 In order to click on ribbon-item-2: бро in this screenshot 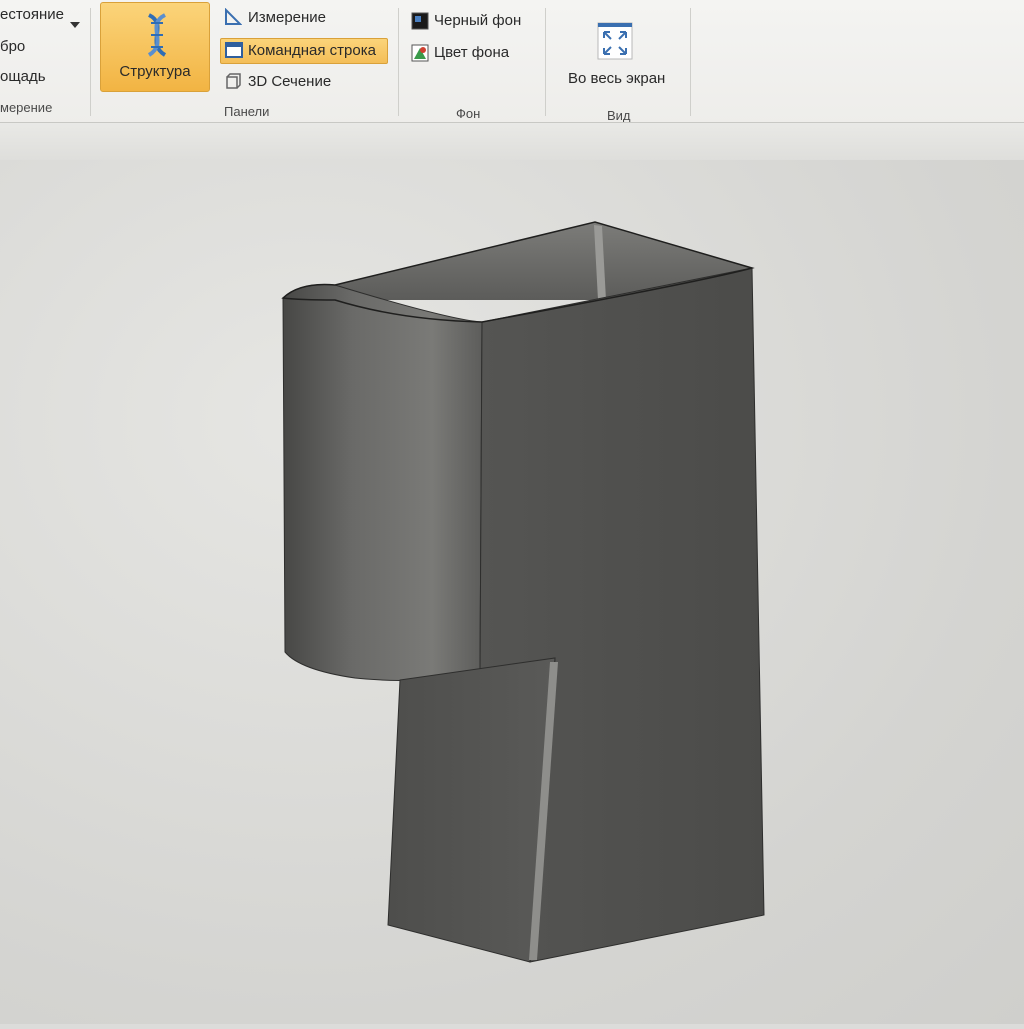, I will do `click(12, 46)`.